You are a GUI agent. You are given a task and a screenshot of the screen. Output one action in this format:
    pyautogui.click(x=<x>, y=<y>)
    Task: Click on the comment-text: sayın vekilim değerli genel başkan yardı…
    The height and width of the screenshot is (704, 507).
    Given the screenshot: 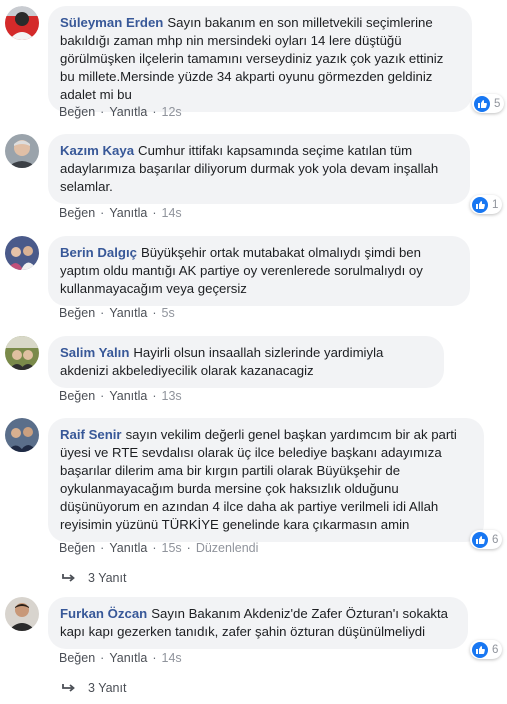 What is the action you would take?
    pyautogui.click(x=258, y=479)
    